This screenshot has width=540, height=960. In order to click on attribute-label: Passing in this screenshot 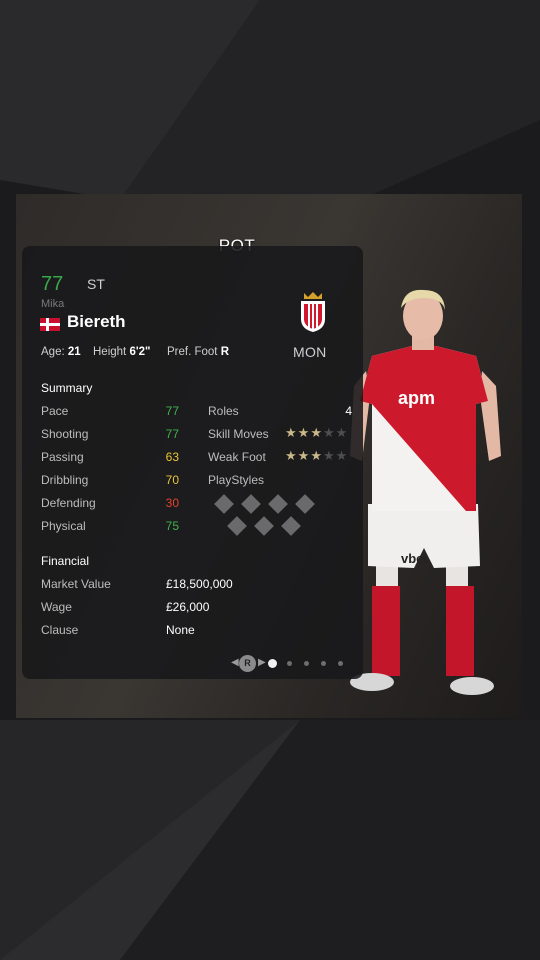, I will do `click(62, 457)`.